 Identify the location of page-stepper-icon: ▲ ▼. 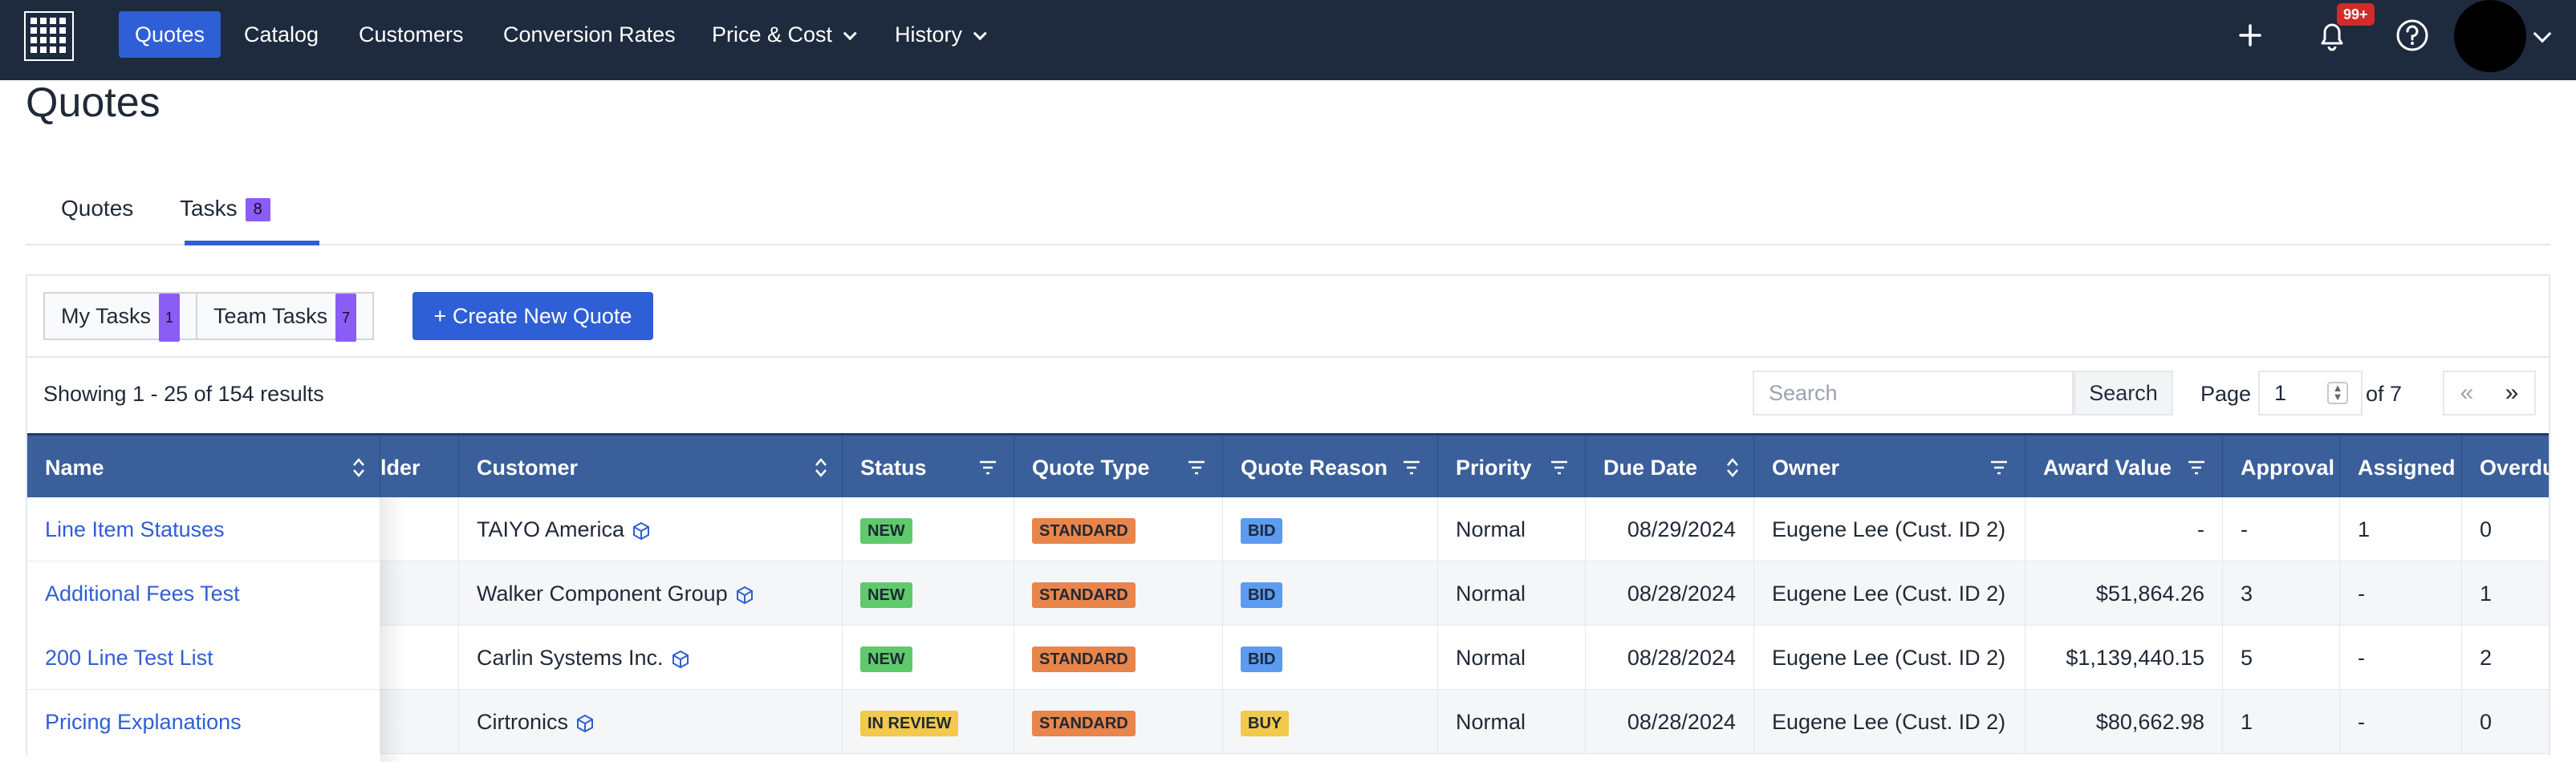
(2337, 393).